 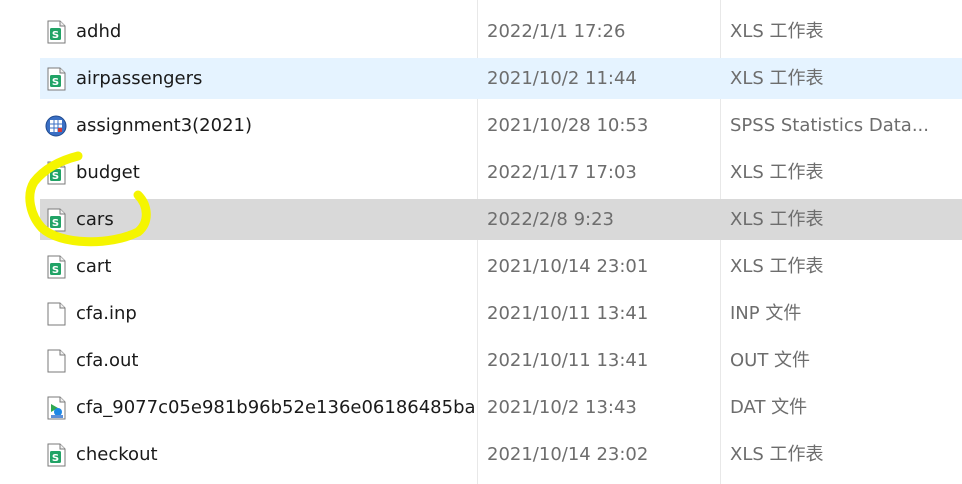 I want to click on file-modified-date: 2021/10/2 13:43, so click(x=562, y=407).